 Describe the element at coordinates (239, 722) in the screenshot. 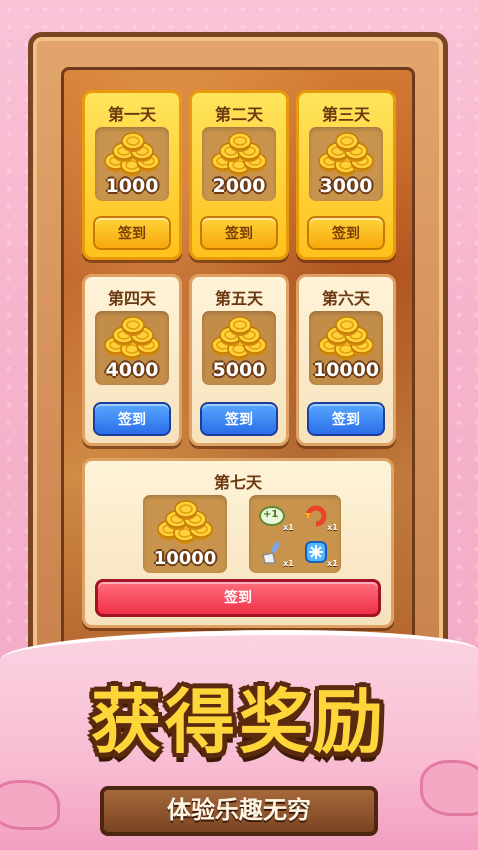

I see `banner-title: 获得奖励` at that location.